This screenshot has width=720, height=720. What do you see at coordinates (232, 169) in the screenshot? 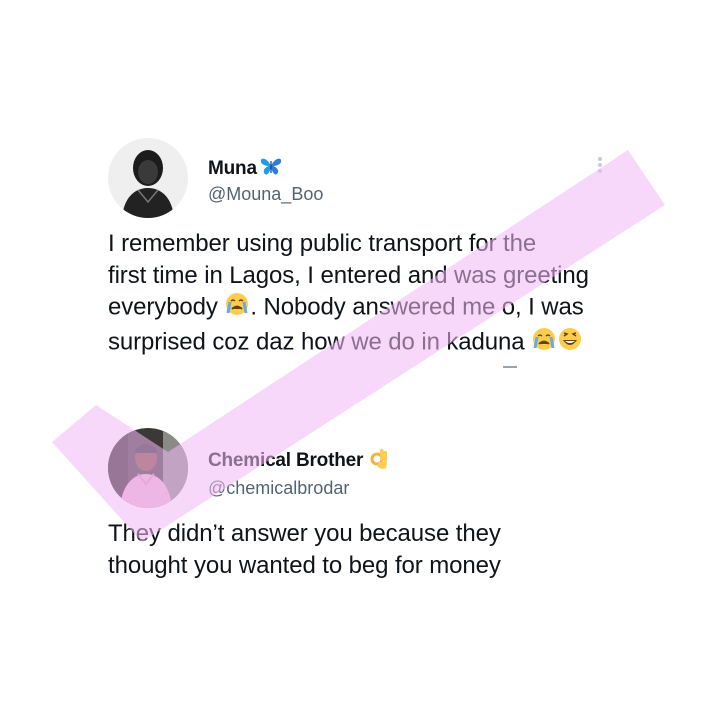
I see `display-name: Muna` at bounding box center [232, 169].